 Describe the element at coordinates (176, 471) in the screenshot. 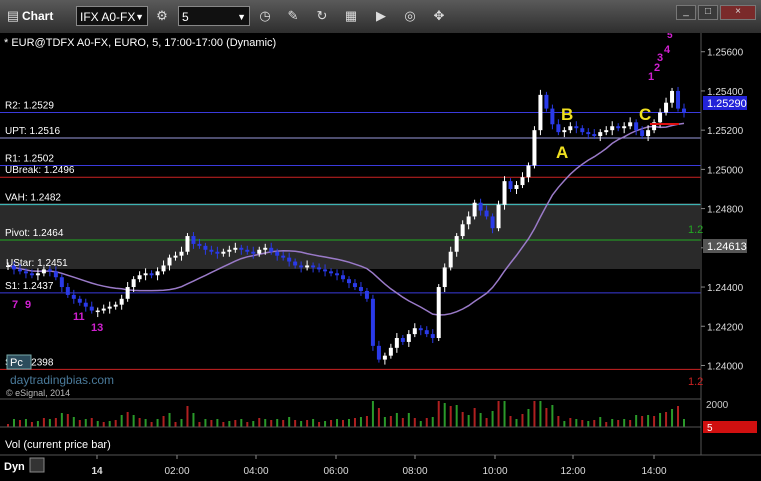

I see `time-tick-label: 02:00` at that location.